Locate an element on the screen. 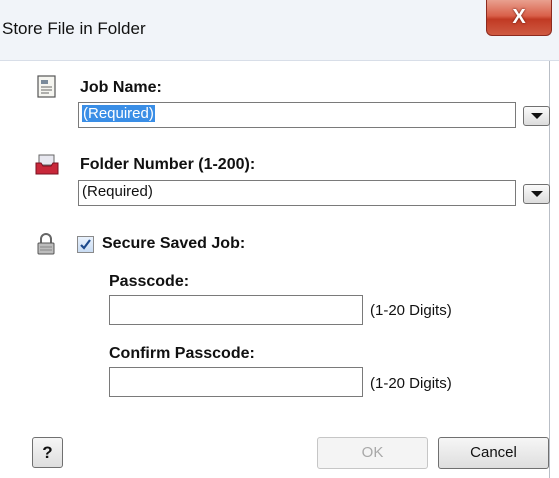 The width and height of the screenshot is (559, 478). ok-button: OK is located at coordinates (372, 453).